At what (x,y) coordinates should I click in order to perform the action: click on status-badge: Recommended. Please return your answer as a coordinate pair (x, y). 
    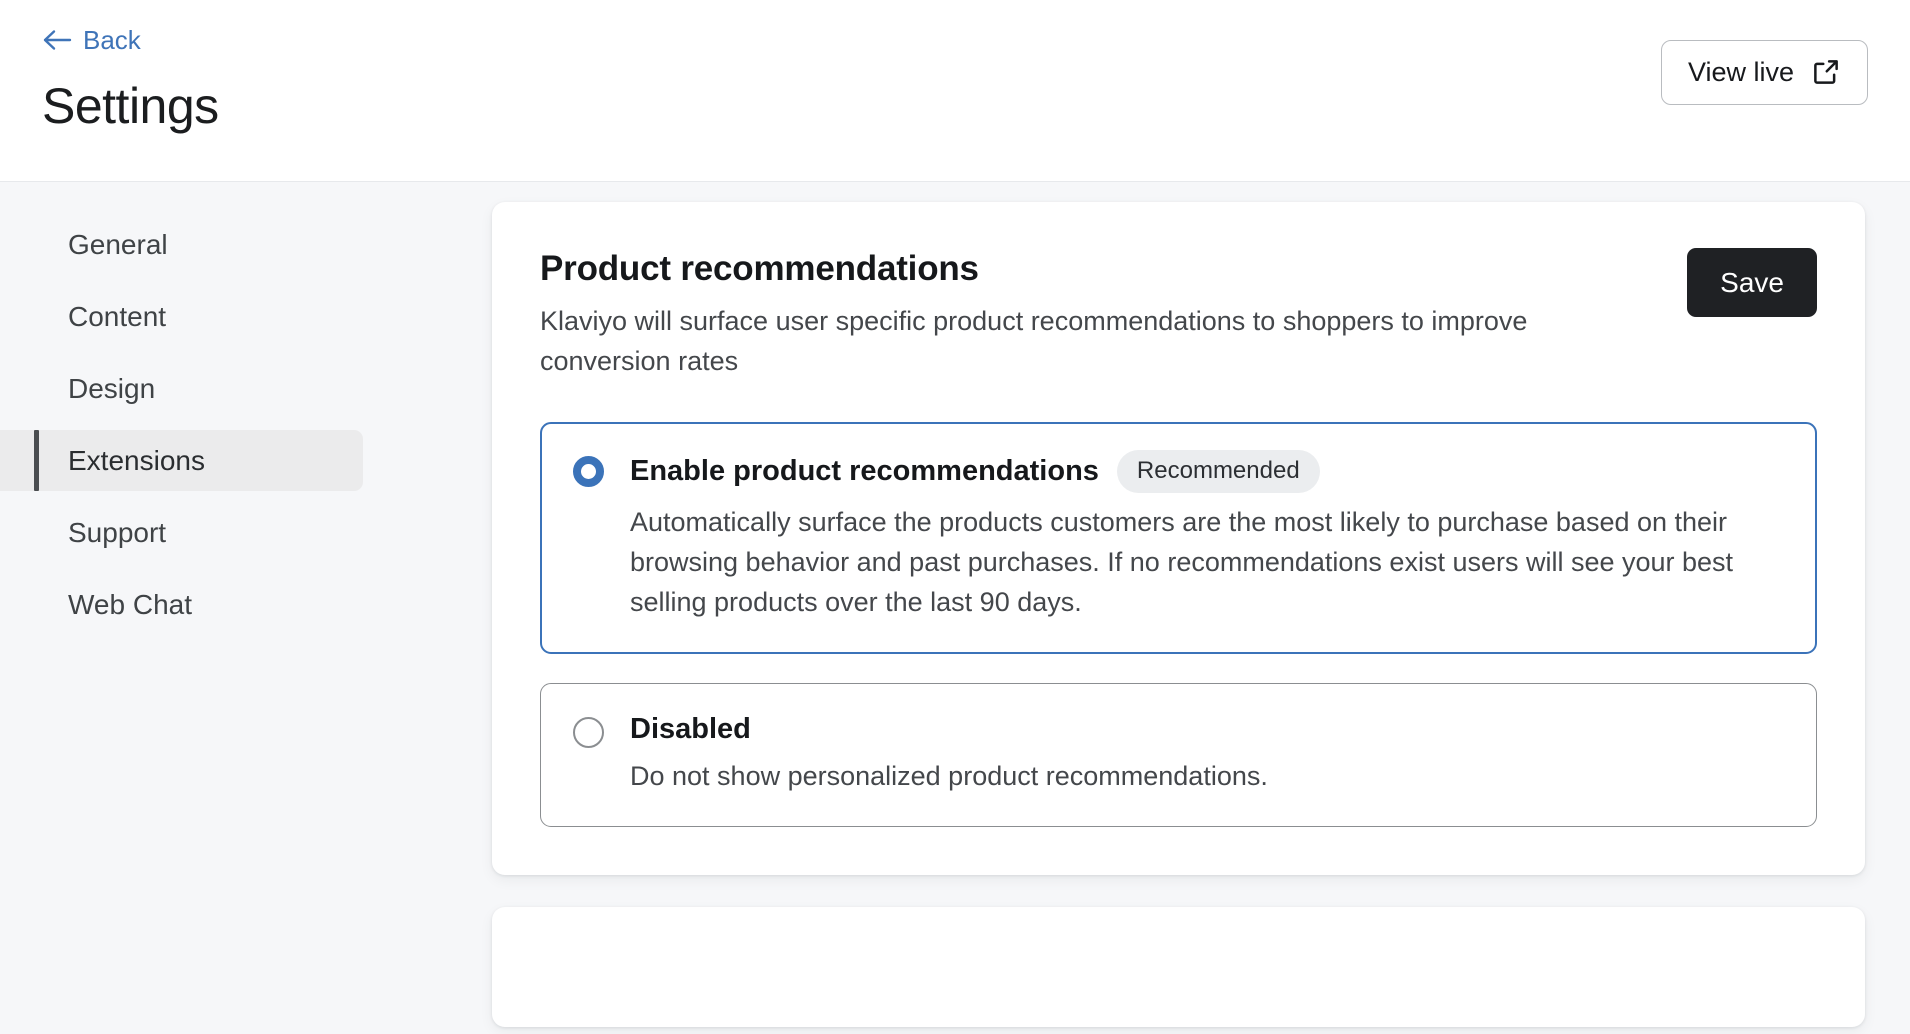
    Looking at the image, I should click on (1218, 471).